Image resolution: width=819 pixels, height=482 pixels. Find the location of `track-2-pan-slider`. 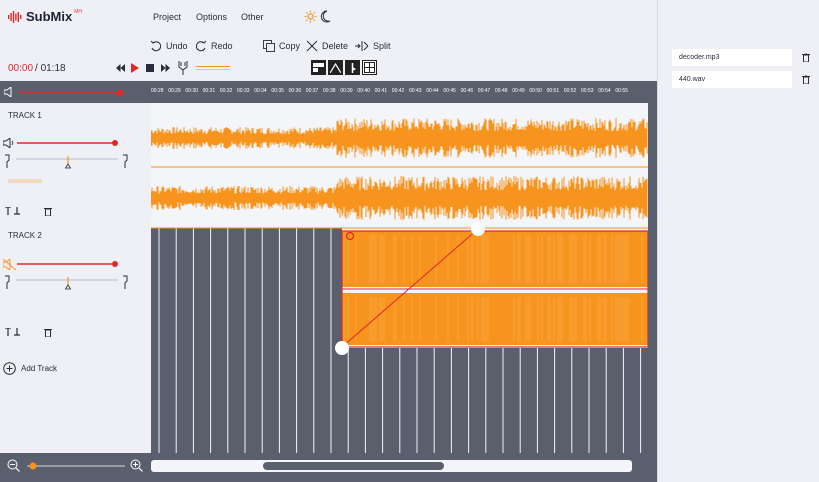

track-2-pan-slider is located at coordinates (67, 283).